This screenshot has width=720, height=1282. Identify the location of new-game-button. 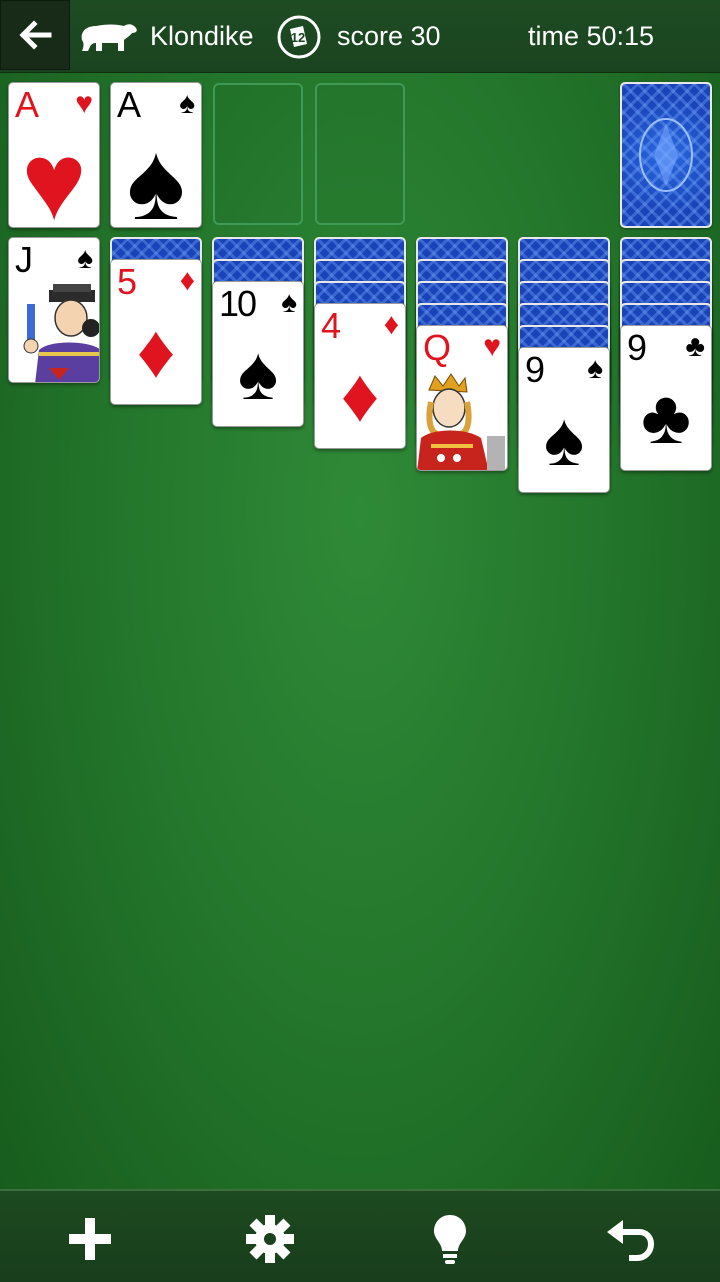
(90, 1239).